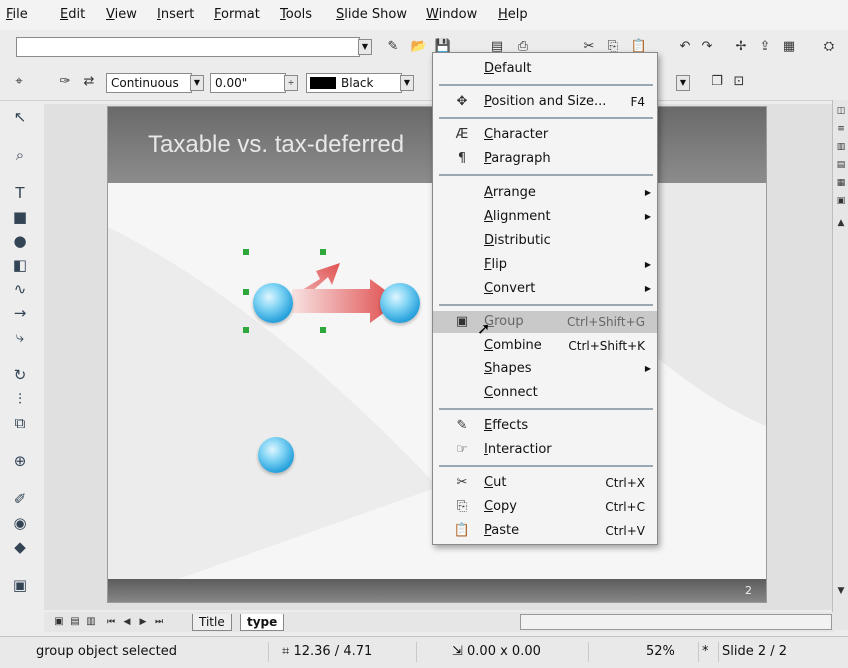 The width and height of the screenshot is (848, 668). I want to click on menu-item-combine: Combine Ctrl+Shift+K, so click(545, 346).